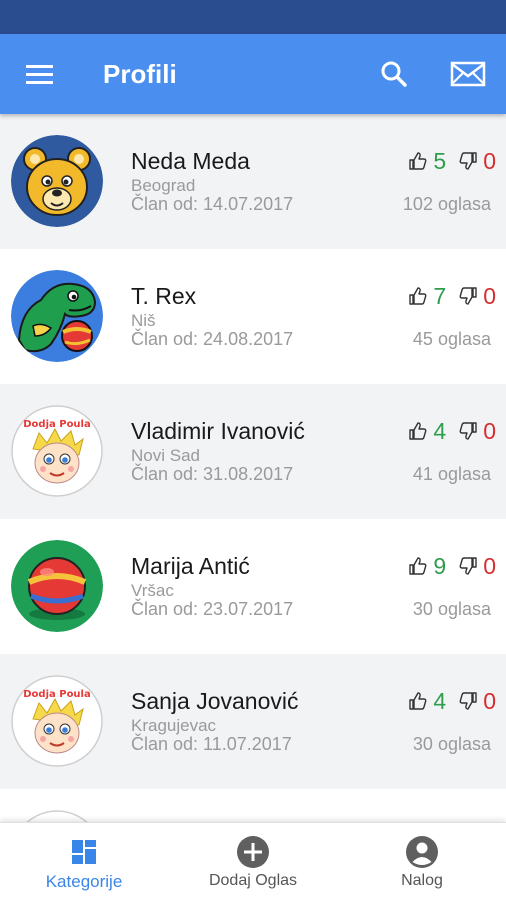  I want to click on rating: 7 0, so click(452, 296).